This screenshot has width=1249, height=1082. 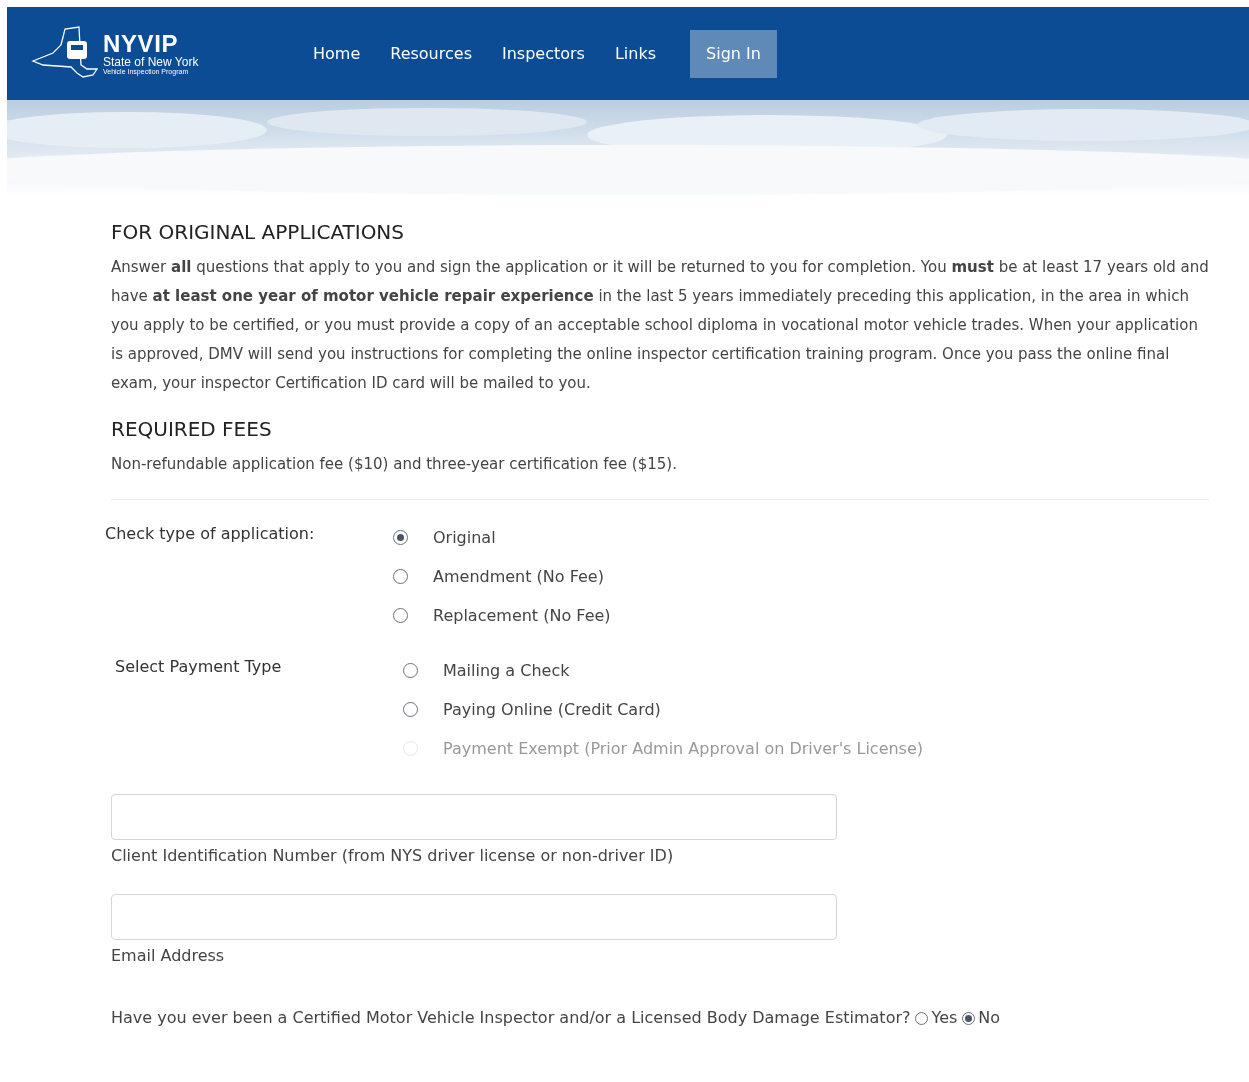 What do you see at coordinates (393, 856) in the screenshot?
I see `field-label: Client Identification Number (from NYS driver license or non-driver ID)` at bounding box center [393, 856].